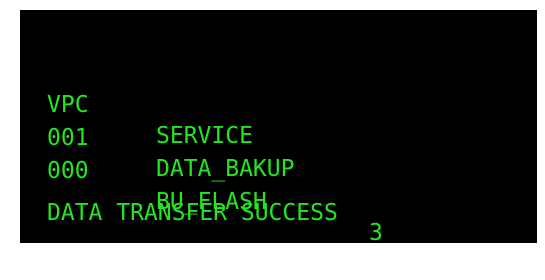 The width and height of the screenshot is (545, 280). What do you see at coordinates (150, 104) in the screenshot?
I see `header-row: VPC SERVICE` at bounding box center [150, 104].